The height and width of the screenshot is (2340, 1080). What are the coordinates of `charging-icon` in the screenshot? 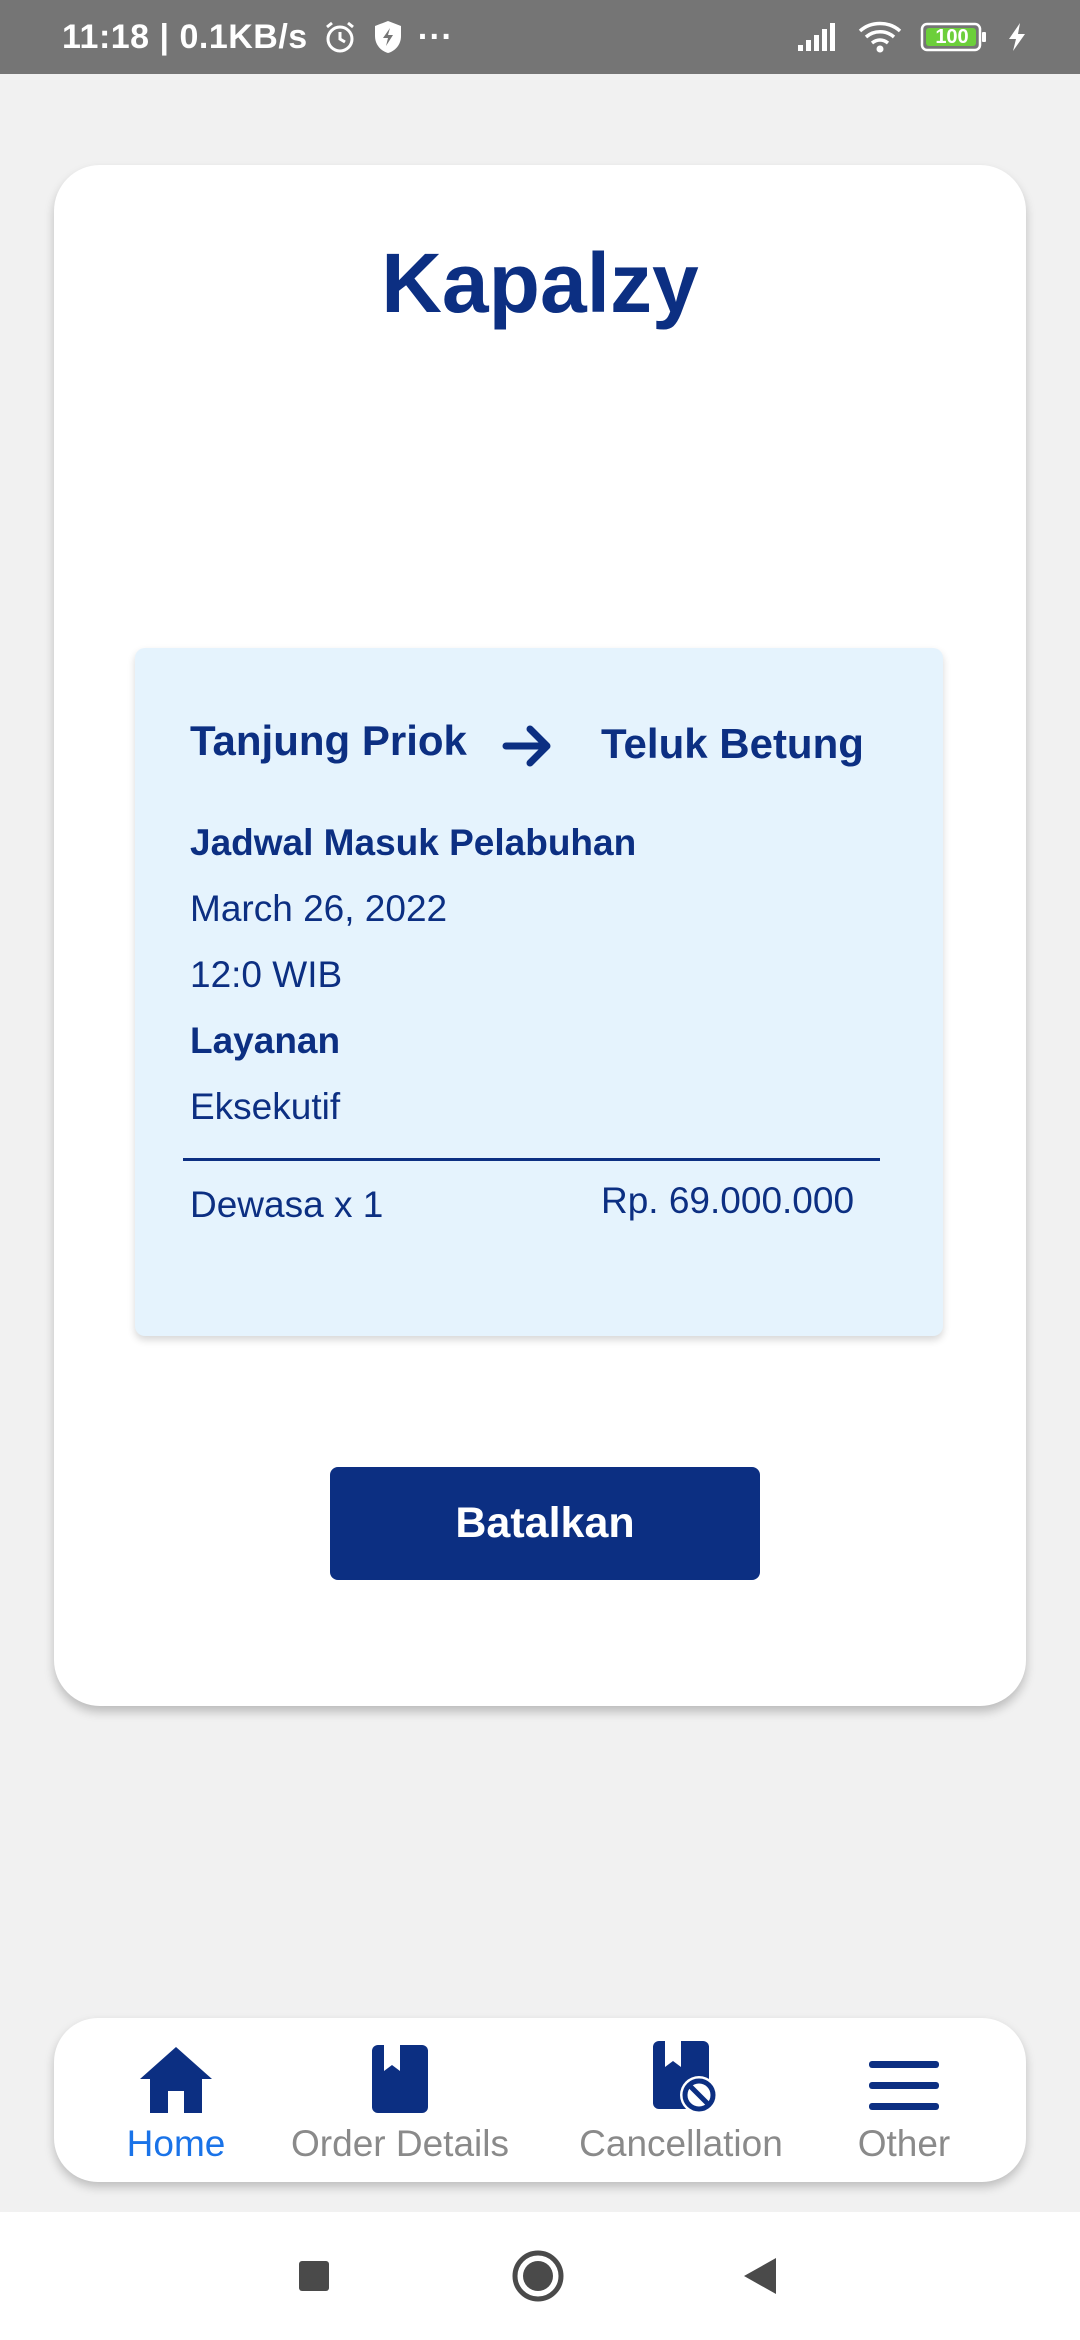 It's located at (1017, 37).